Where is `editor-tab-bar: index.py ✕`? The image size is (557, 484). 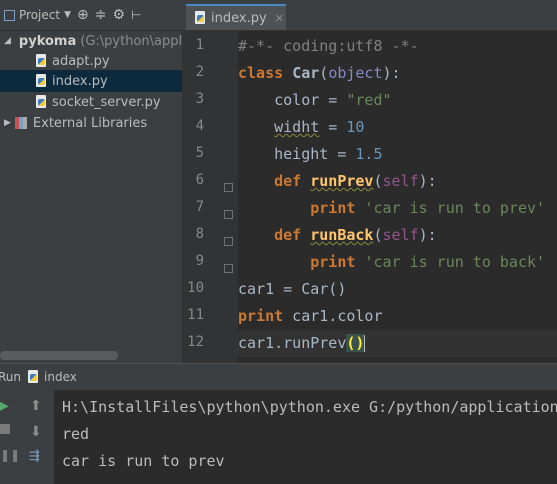 editor-tab-bar: index.py ✕ is located at coordinates (369, 15).